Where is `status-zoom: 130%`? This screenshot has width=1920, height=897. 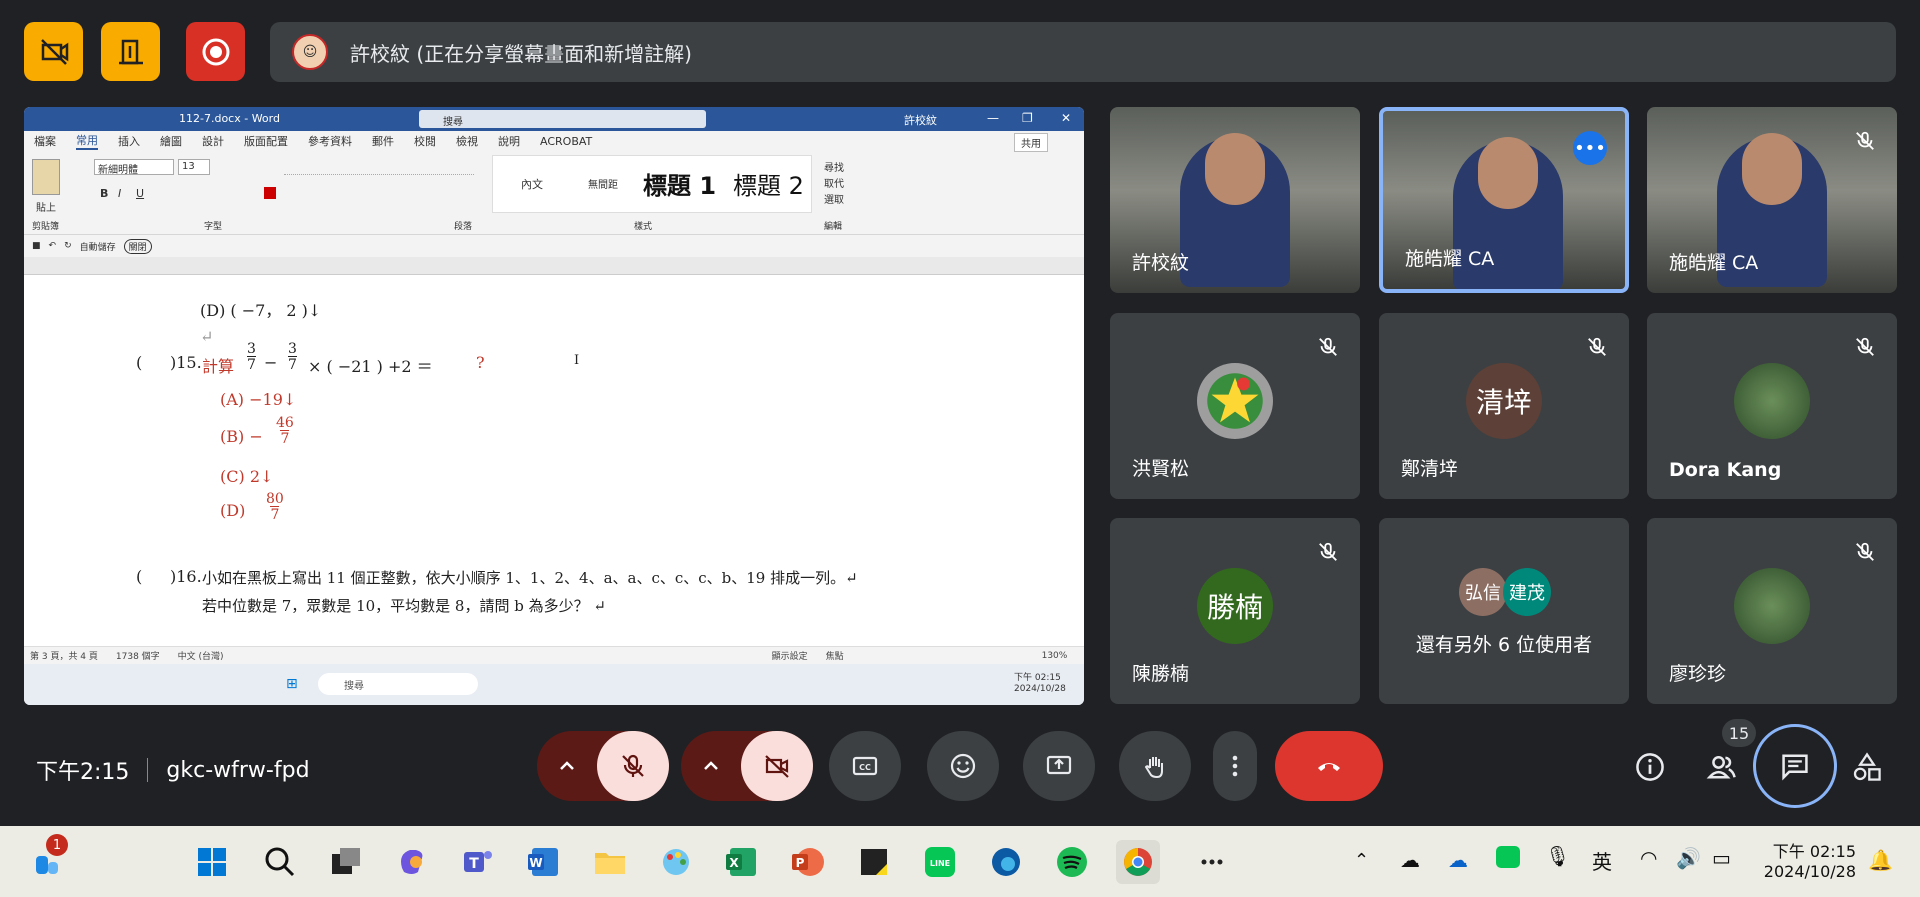 status-zoom: 130% is located at coordinates (1055, 656).